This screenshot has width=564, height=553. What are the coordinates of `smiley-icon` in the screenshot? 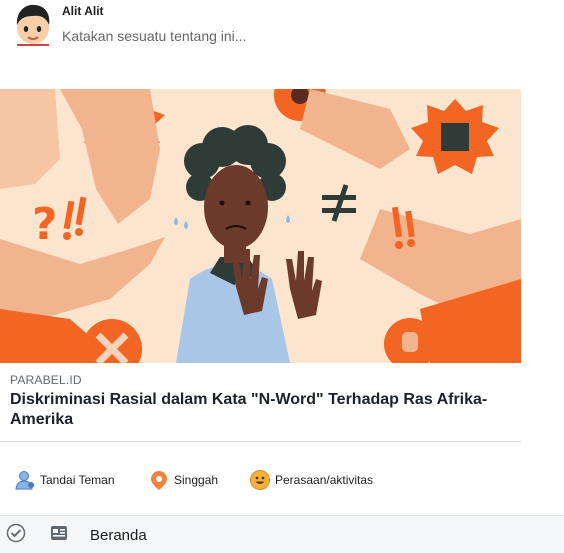 It's located at (260, 480).